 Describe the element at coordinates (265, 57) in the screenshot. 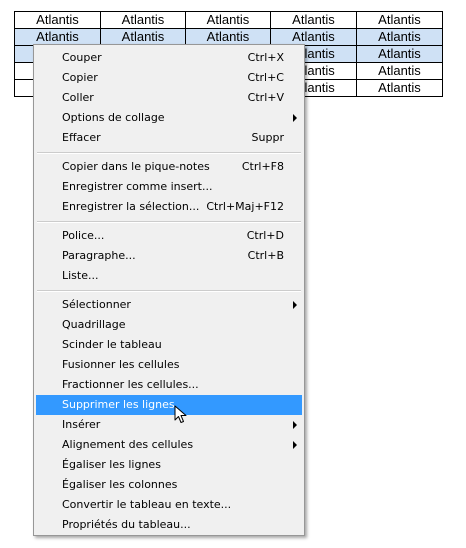

I see `menu-item-shortcut: Ctrl+X` at that location.